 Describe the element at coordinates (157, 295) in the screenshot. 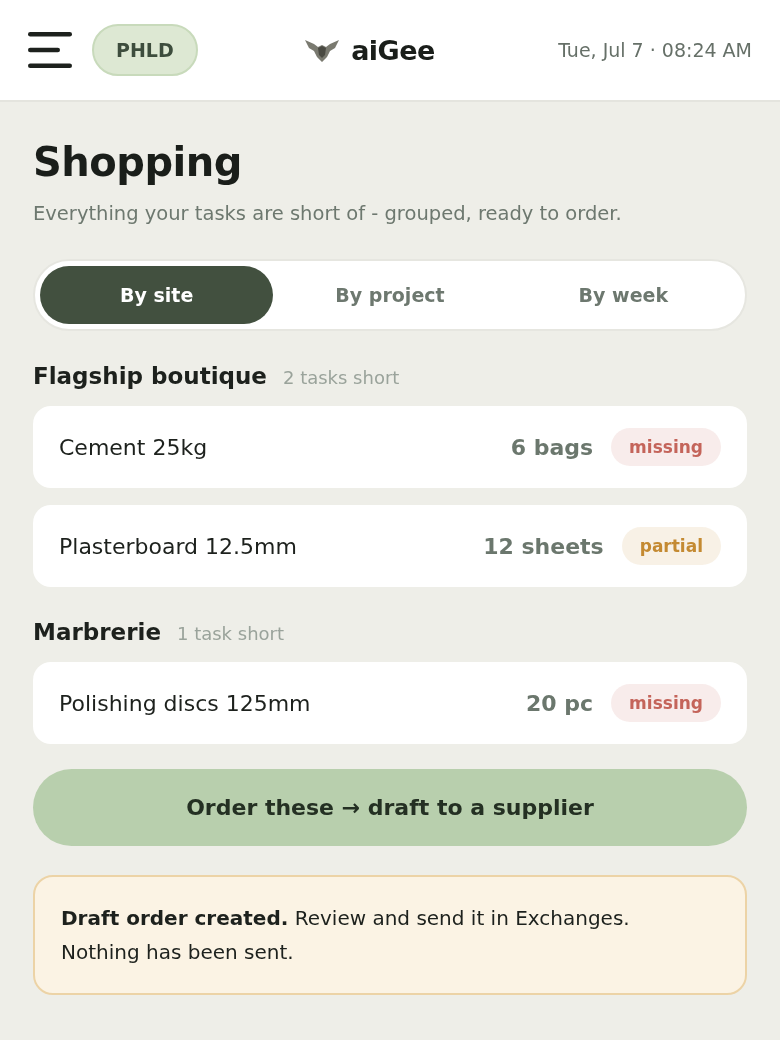

I see `grouping-tab: By site` at that location.